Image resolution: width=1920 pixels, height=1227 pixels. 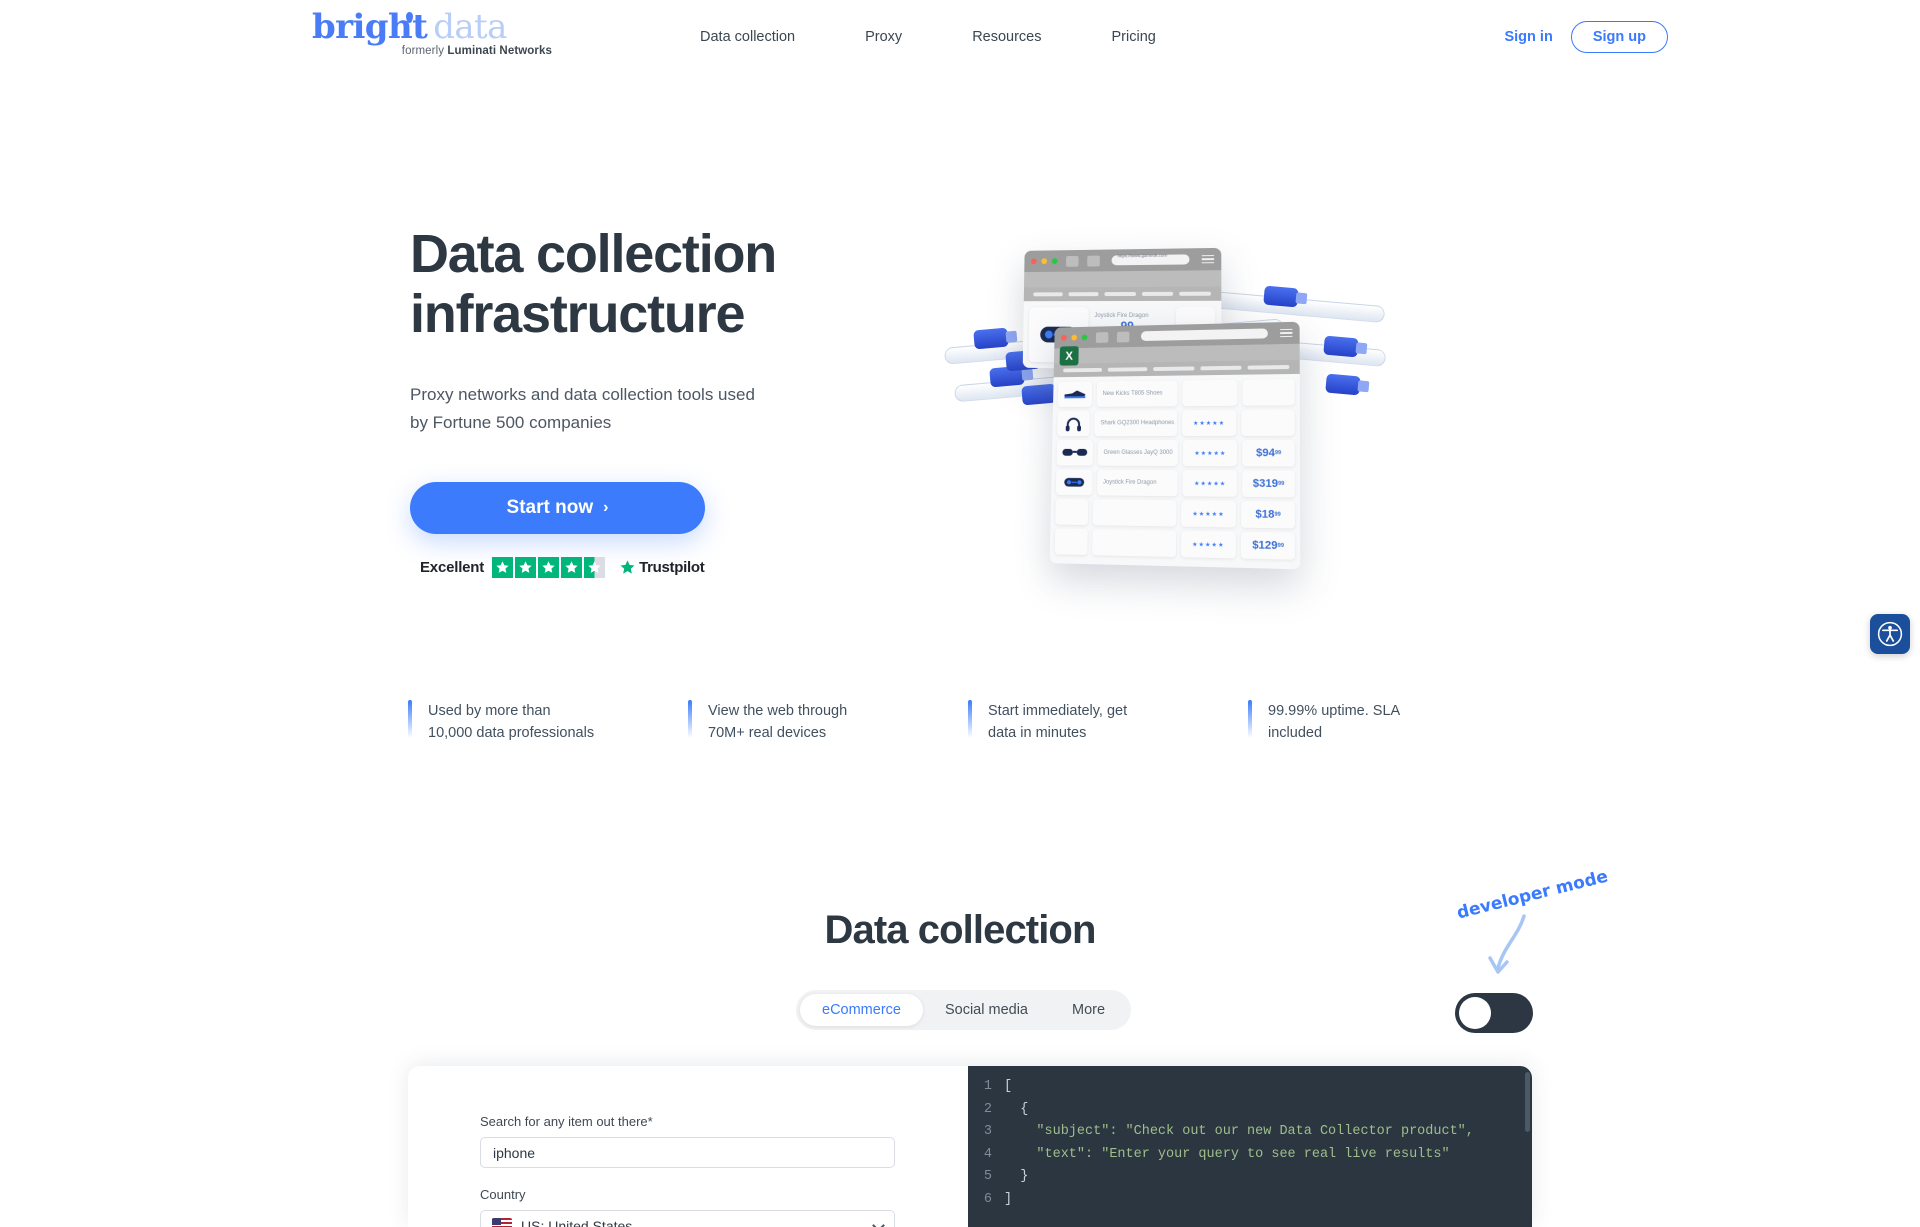 What do you see at coordinates (1250, 1200) in the screenshot?
I see `code-line: 6 ]` at bounding box center [1250, 1200].